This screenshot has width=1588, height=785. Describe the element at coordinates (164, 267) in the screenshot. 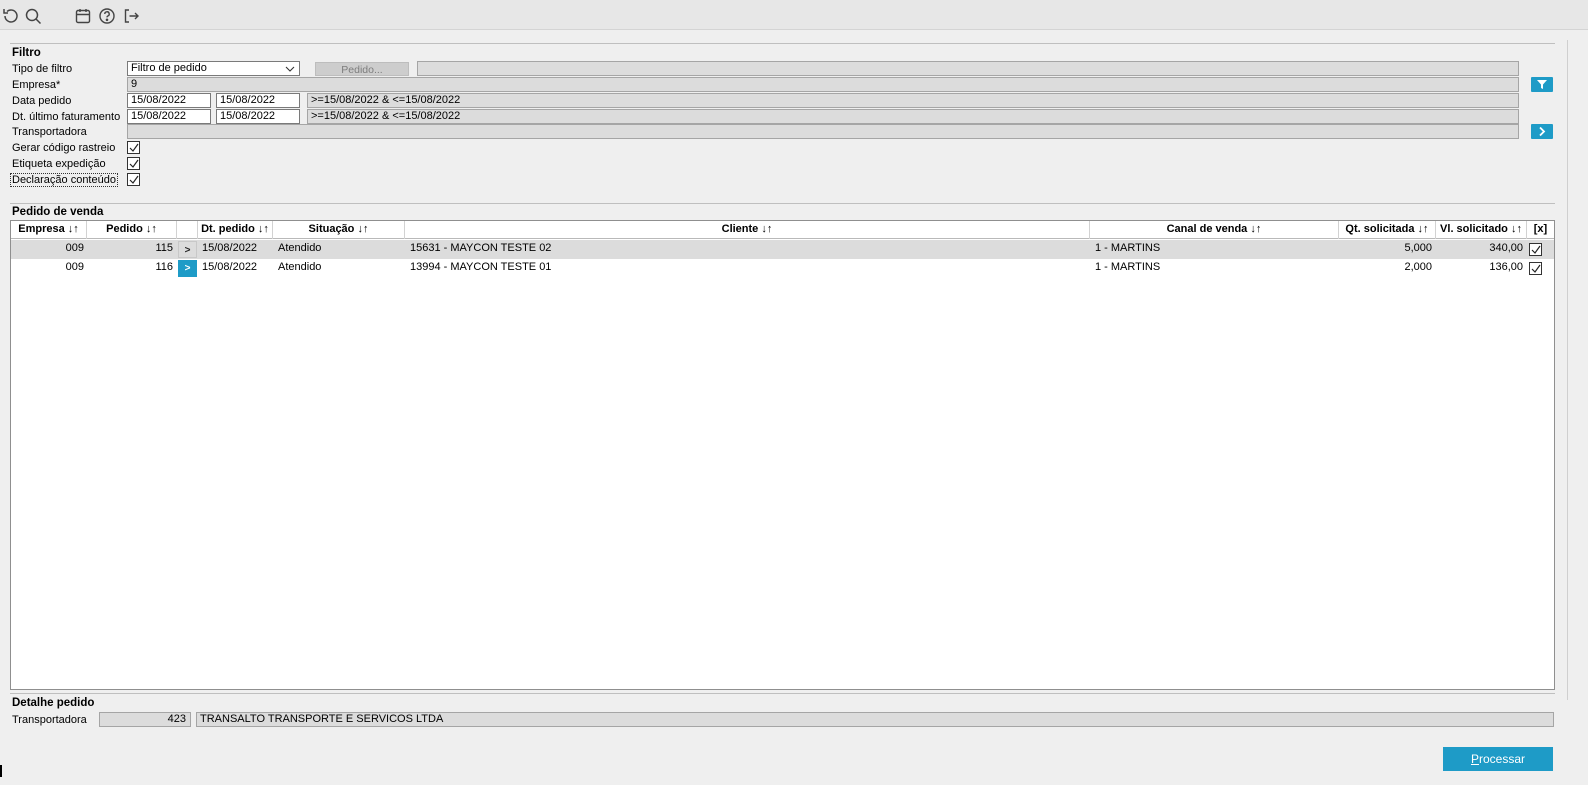

I see `cell-pedido: 116` at that location.